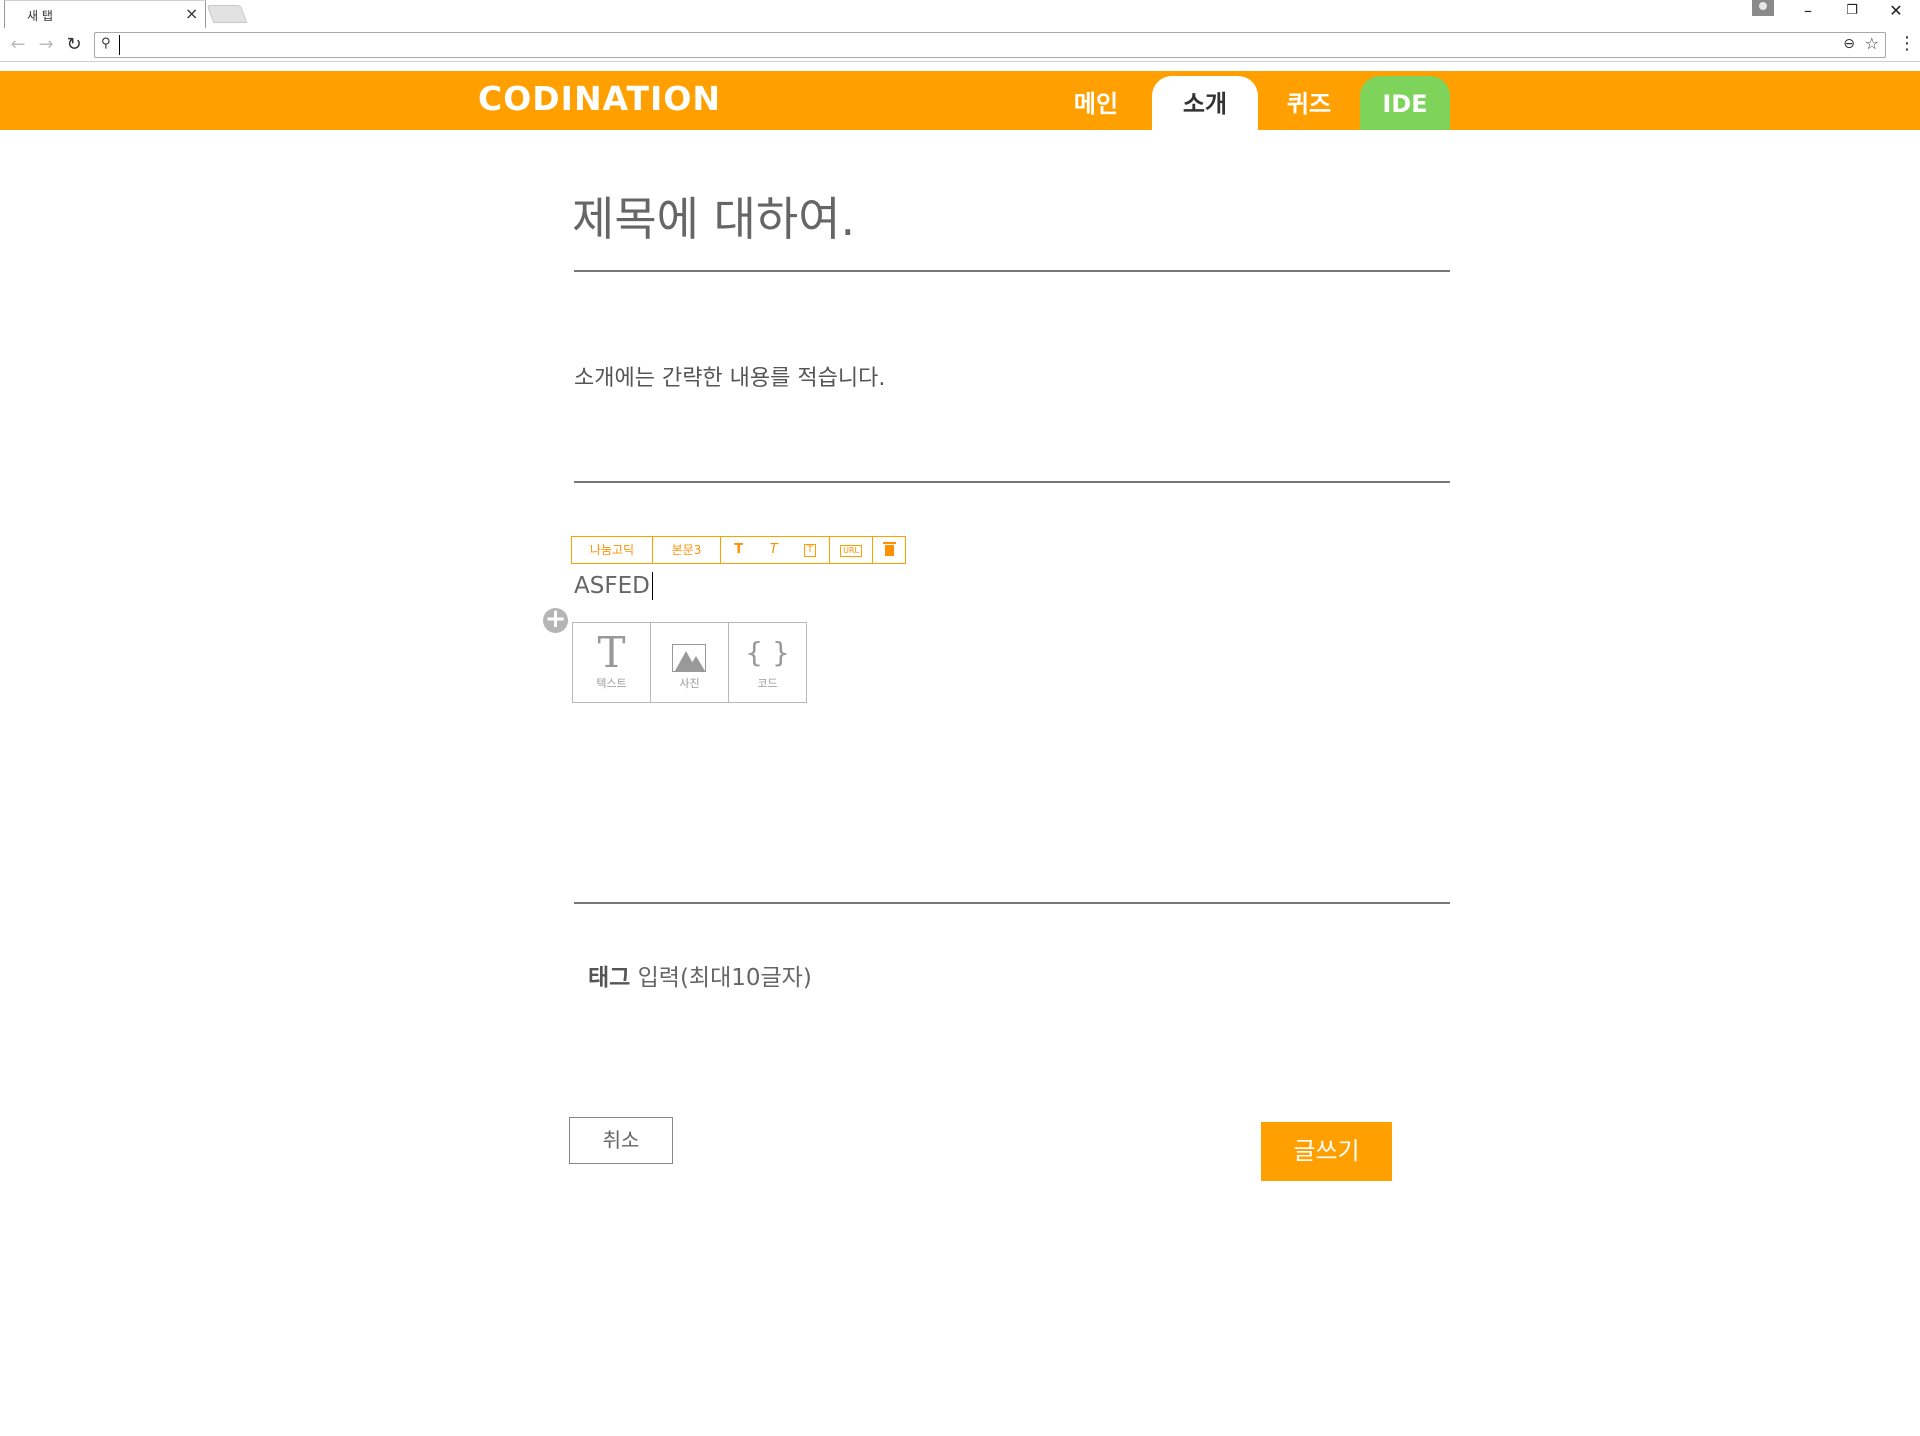 The width and height of the screenshot is (1920, 1436). Describe the element at coordinates (687, 550) in the screenshot. I see `size-select: 본문3` at that location.